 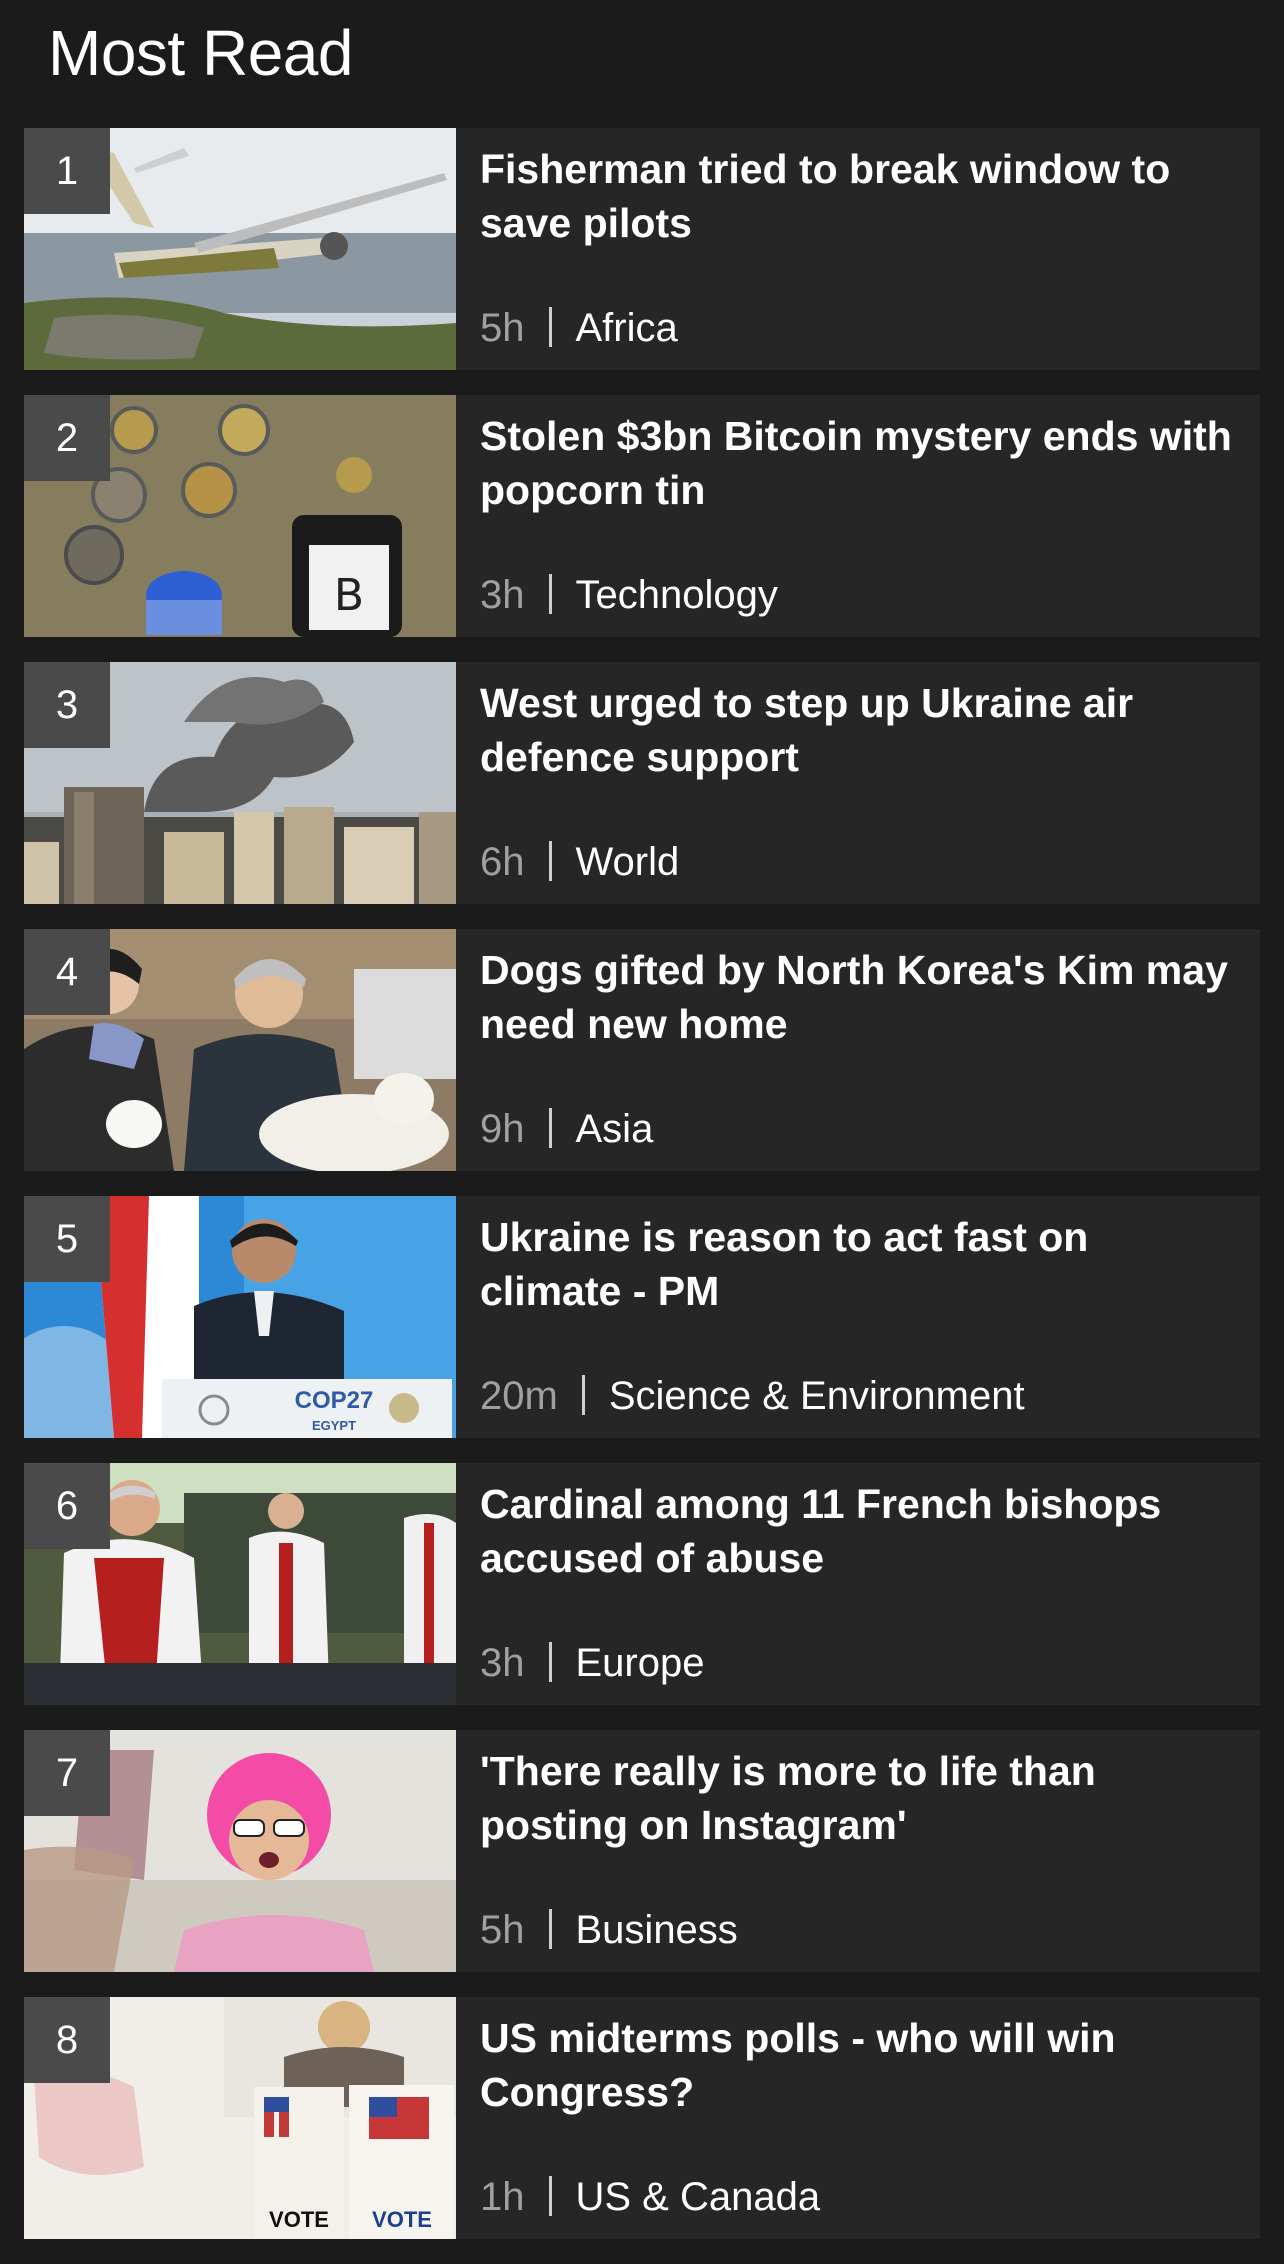 I want to click on section-title: Most Read, so click(x=200, y=53).